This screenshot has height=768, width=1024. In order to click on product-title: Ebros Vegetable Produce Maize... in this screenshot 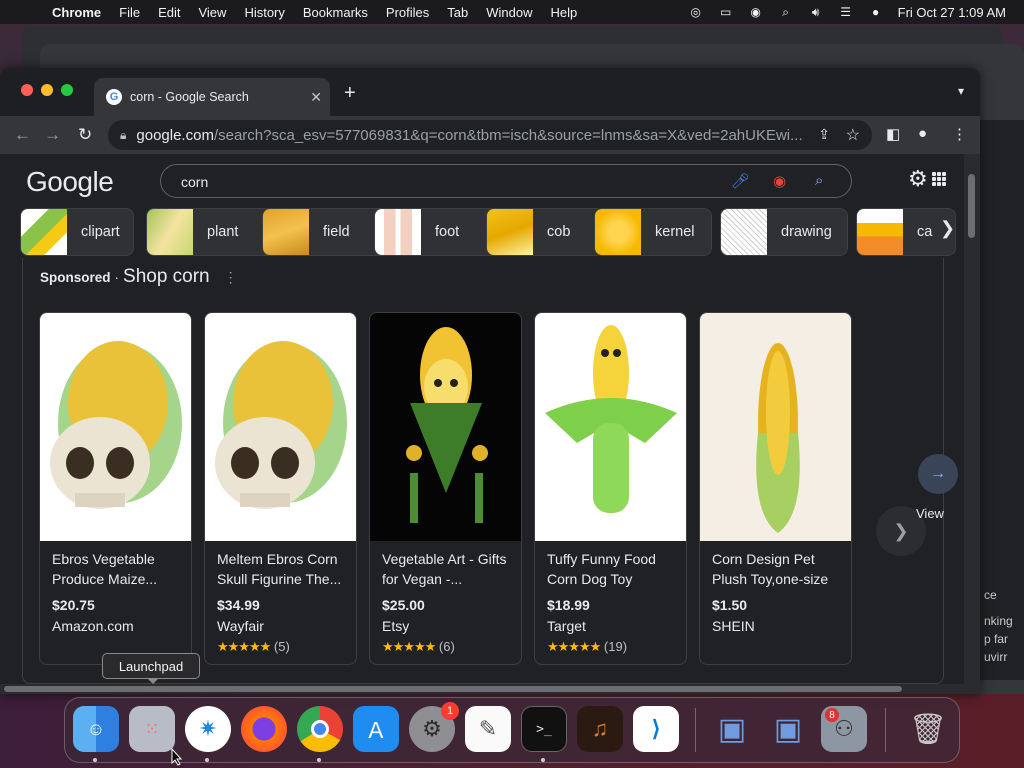, I will do `click(118, 569)`.